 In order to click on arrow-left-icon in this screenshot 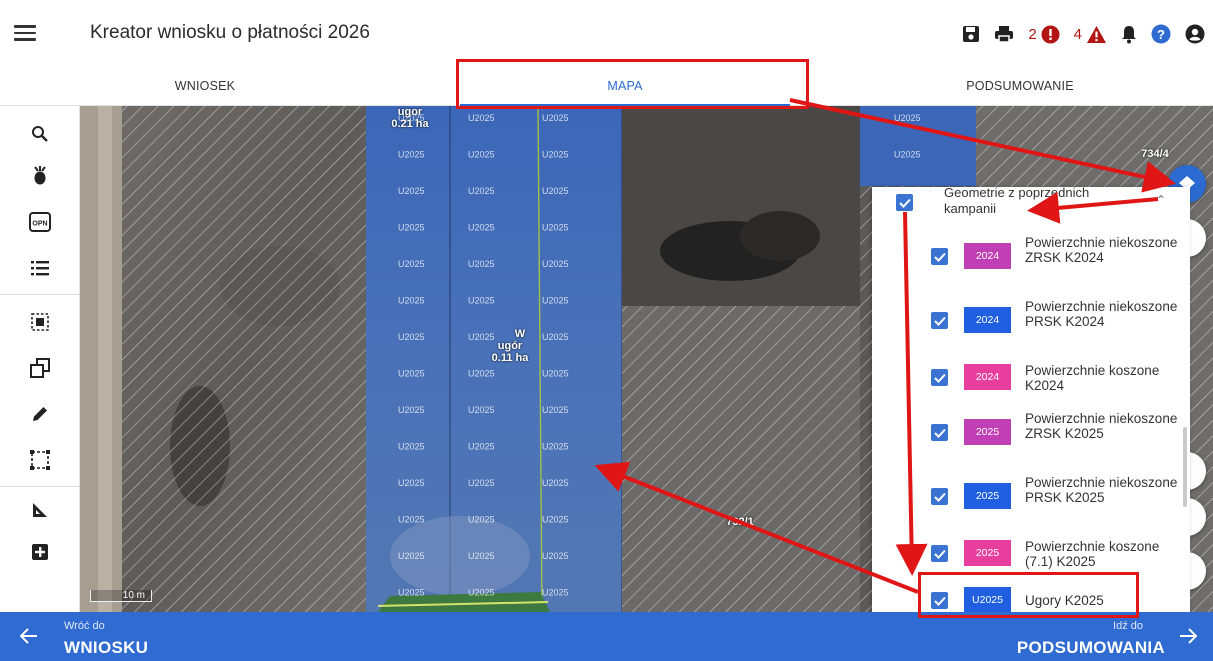, I will do `click(28, 636)`.